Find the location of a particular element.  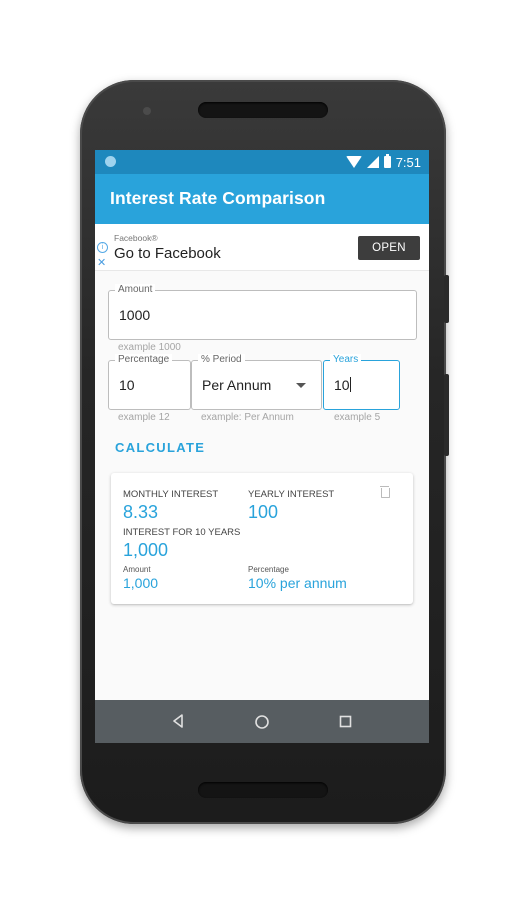

app-notification-icon is located at coordinates (110, 161).